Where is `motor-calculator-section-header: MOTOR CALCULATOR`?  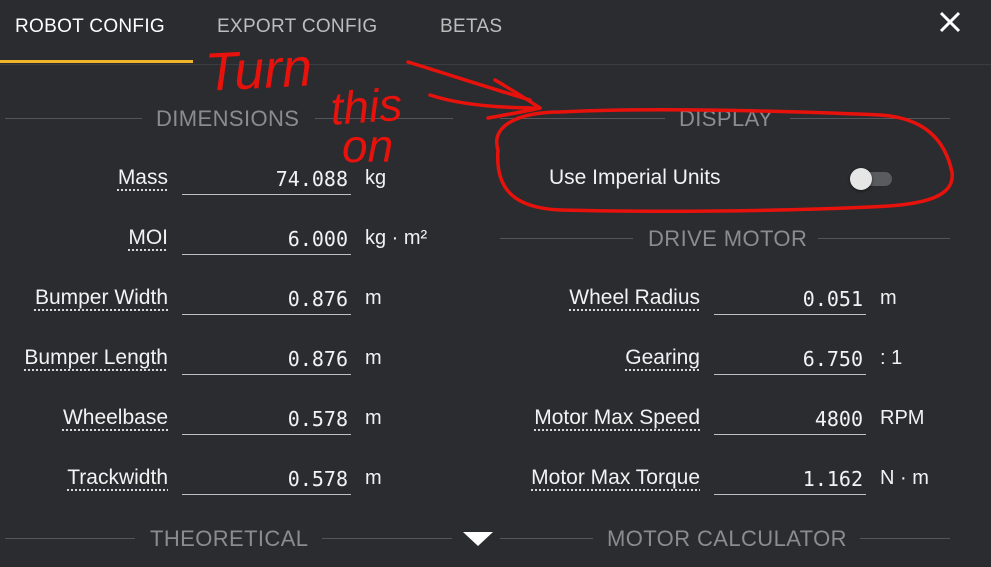
motor-calculator-section-header: MOTOR CALCULATOR is located at coordinates (727, 538).